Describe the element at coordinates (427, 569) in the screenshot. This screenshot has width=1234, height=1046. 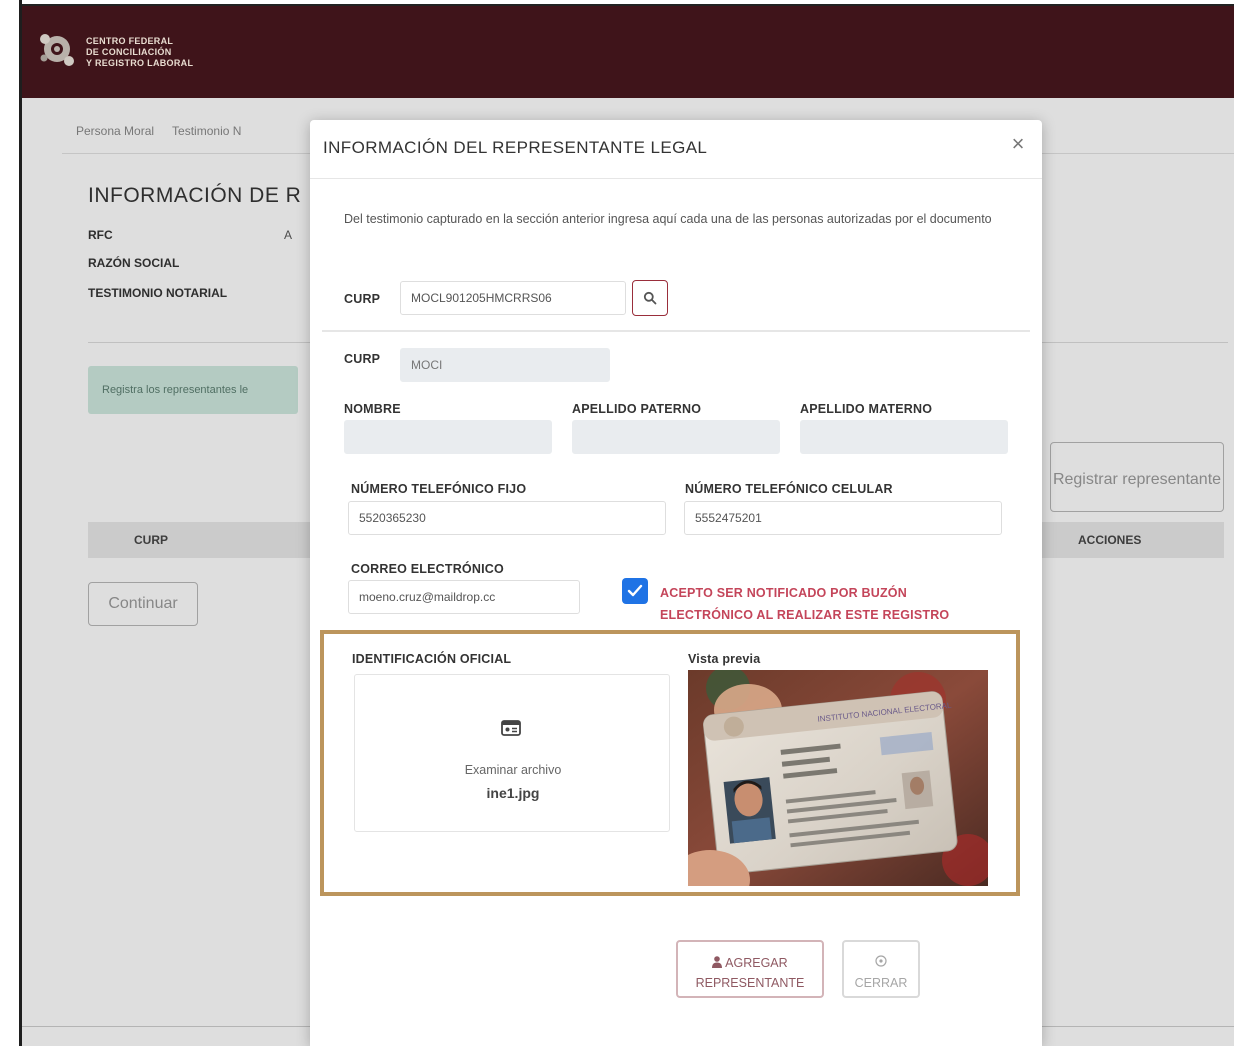
I see `email-label: CORREO ELECTRÓNICO` at that location.